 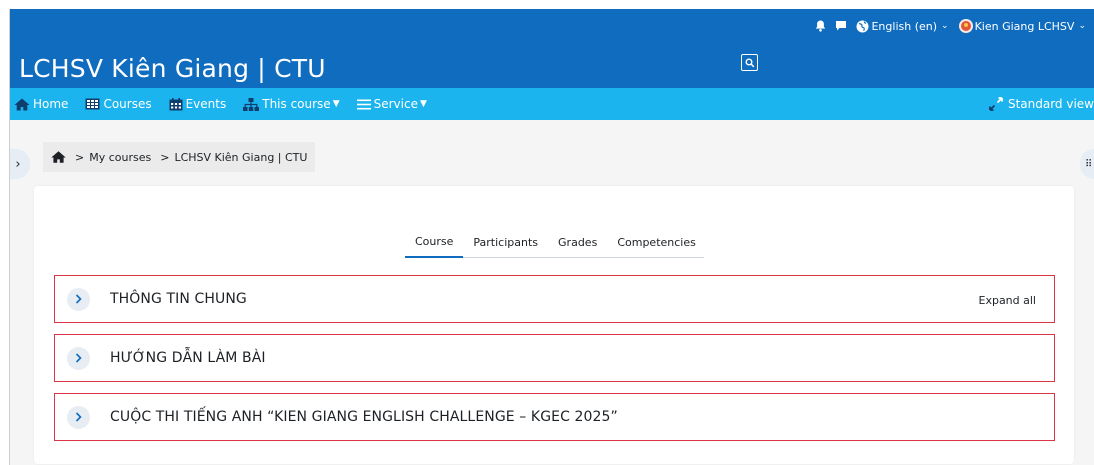 What do you see at coordinates (996, 104) in the screenshot?
I see `expand-arrows-icon` at bounding box center [996, 104].